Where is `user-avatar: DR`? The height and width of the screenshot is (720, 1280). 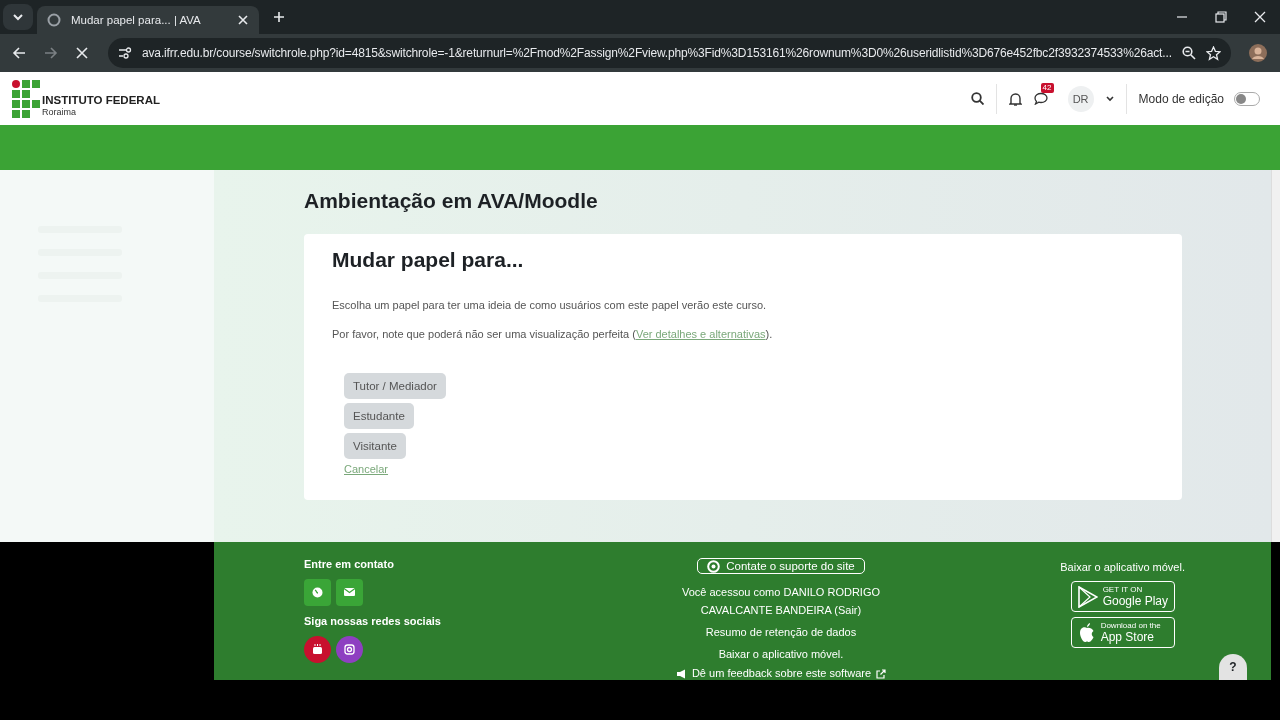
user-avatar: DR is located at coordinates (1080, 98).